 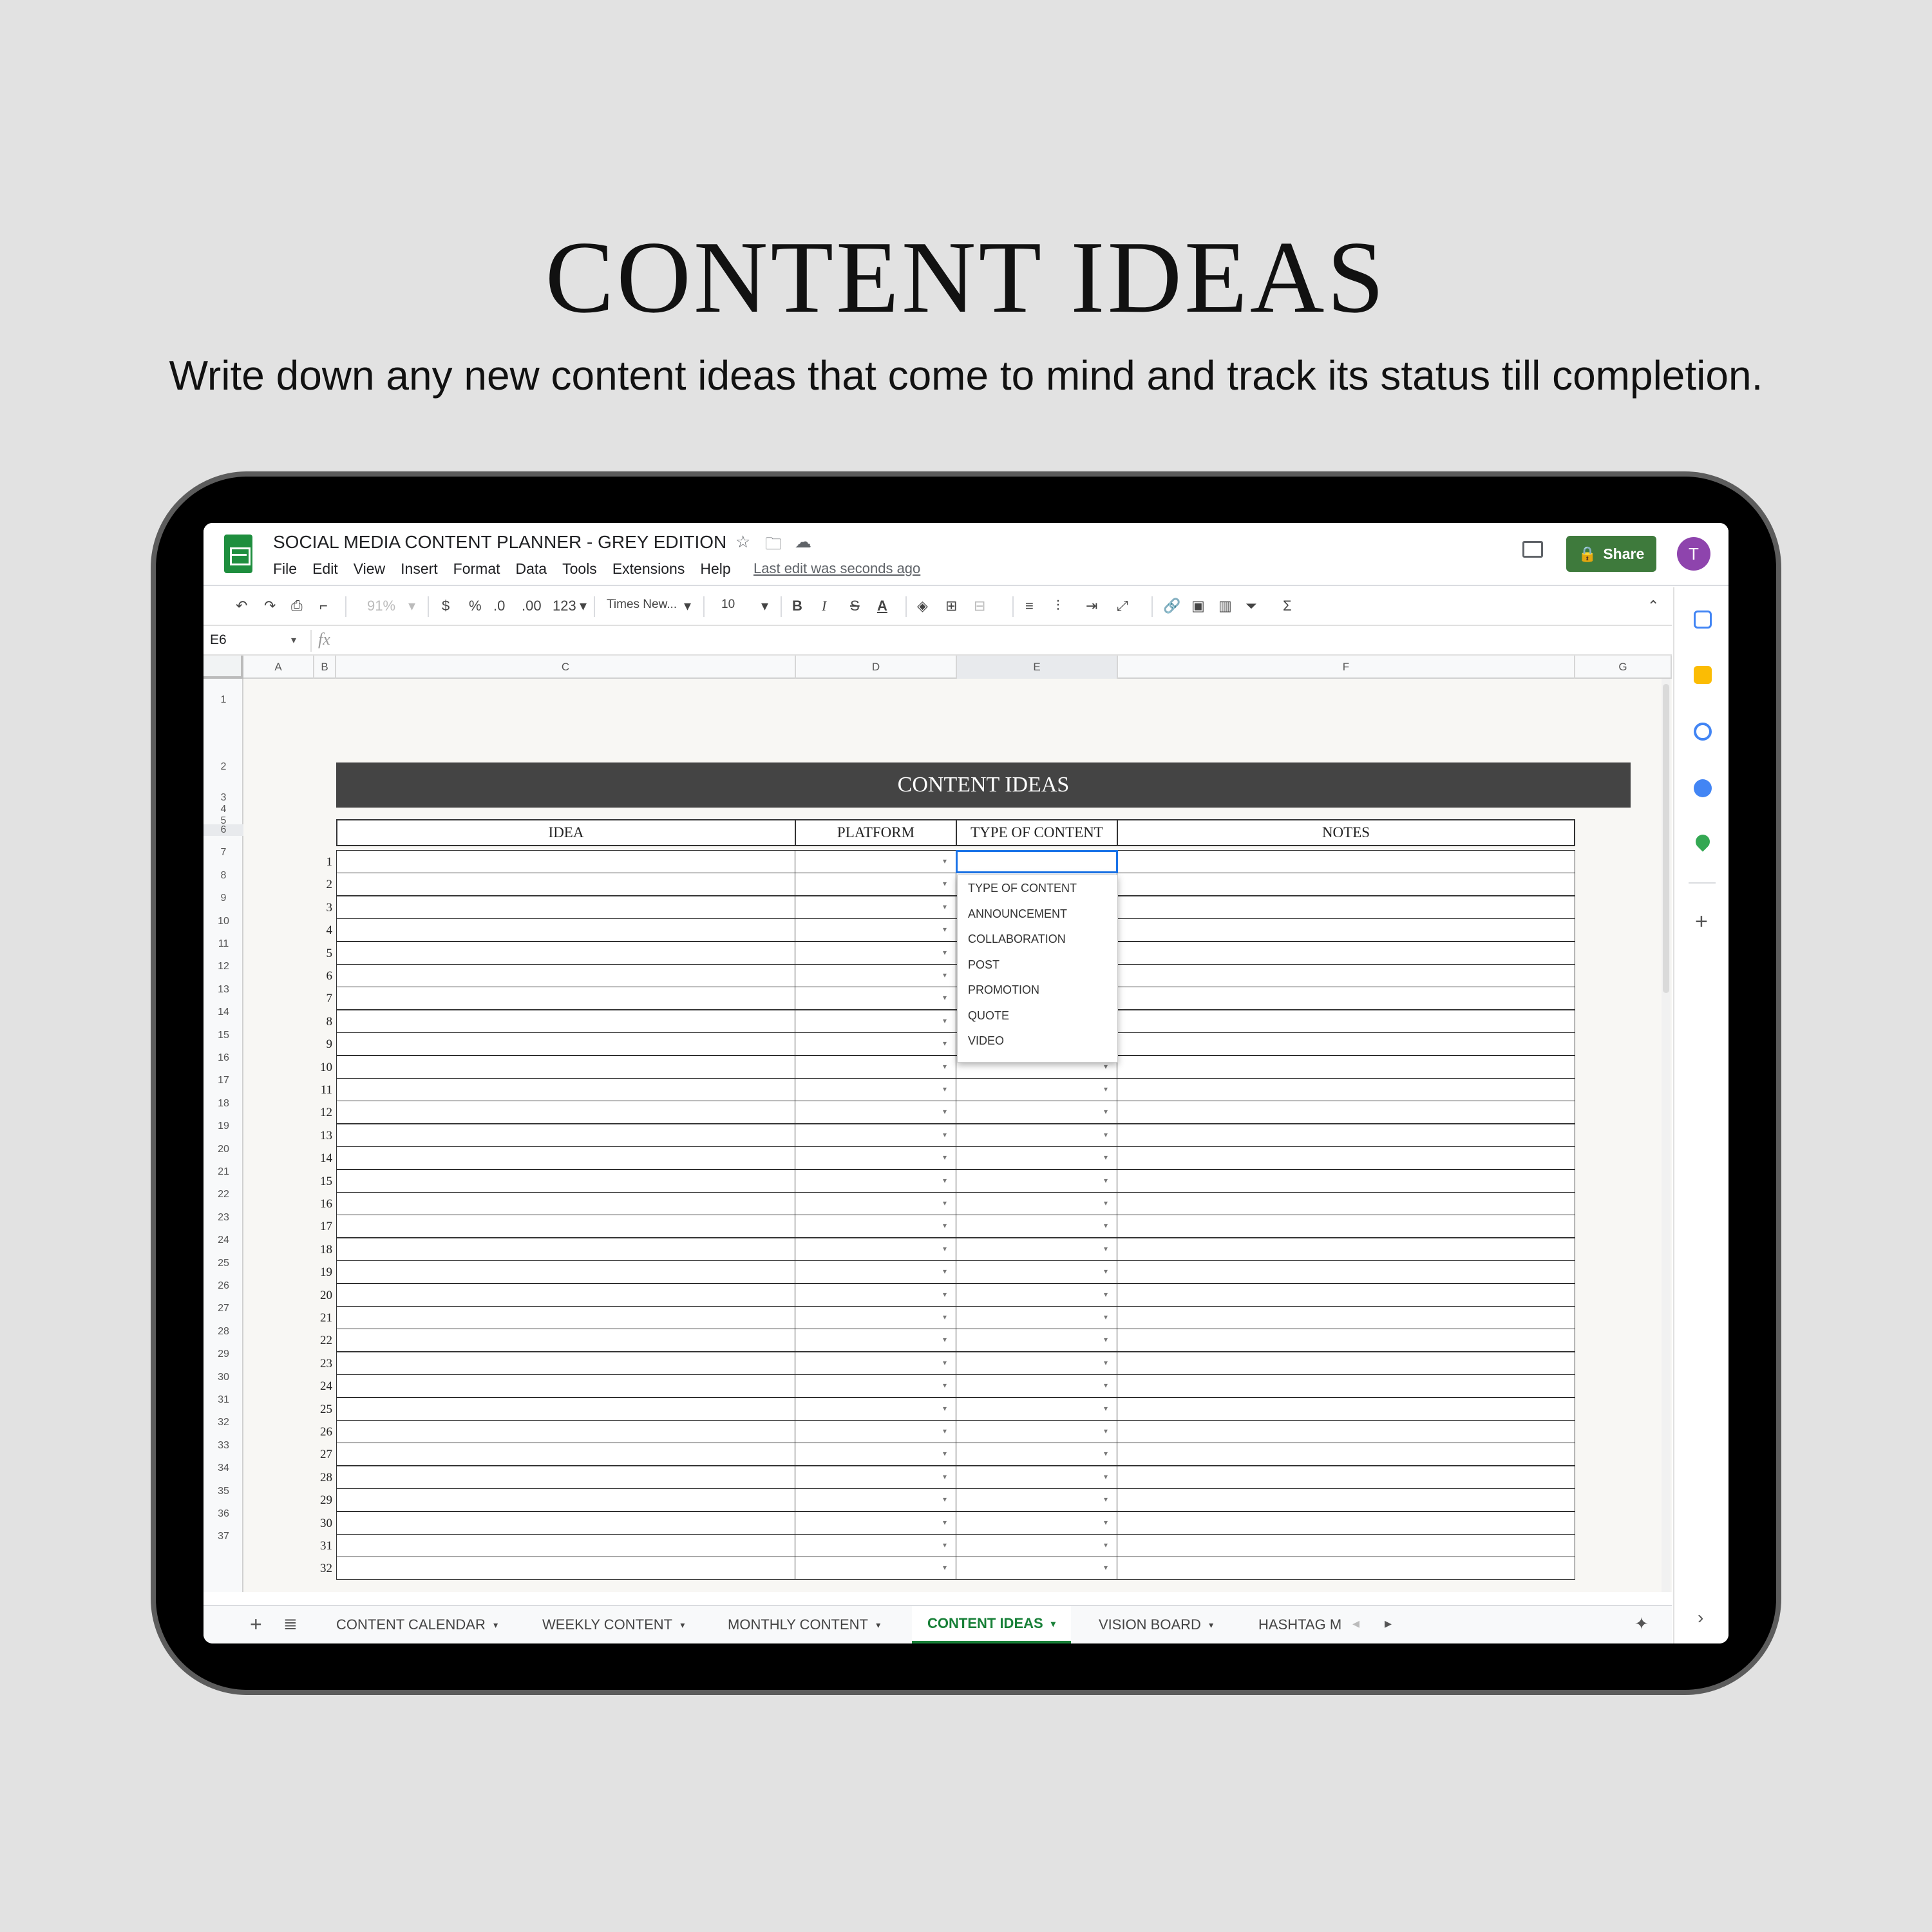 I want to click on vertical-scroll-thumb, so click(x=1666, y=839).